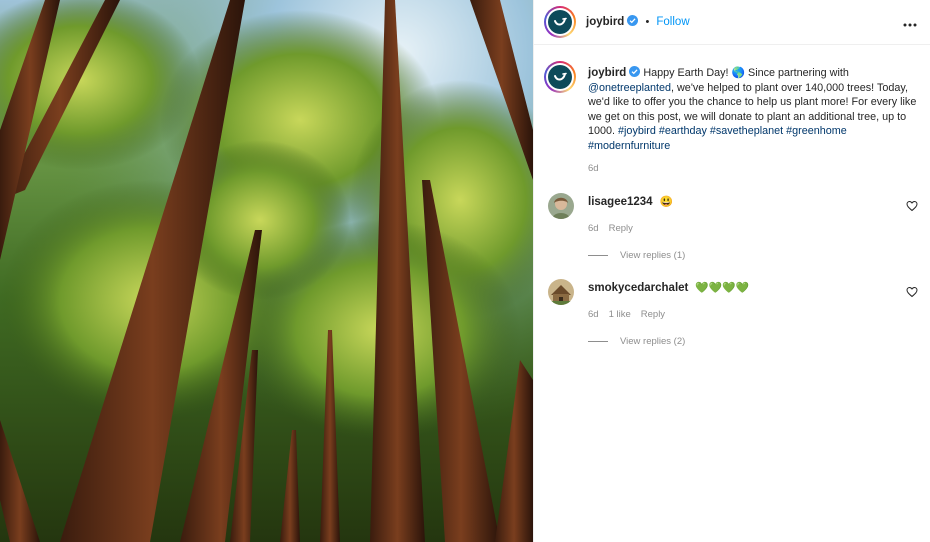  What do you see at coordinates (637, 131) in the screenshot?
I see `hashtag-link: #joybird` at bounding box center [637, 131].